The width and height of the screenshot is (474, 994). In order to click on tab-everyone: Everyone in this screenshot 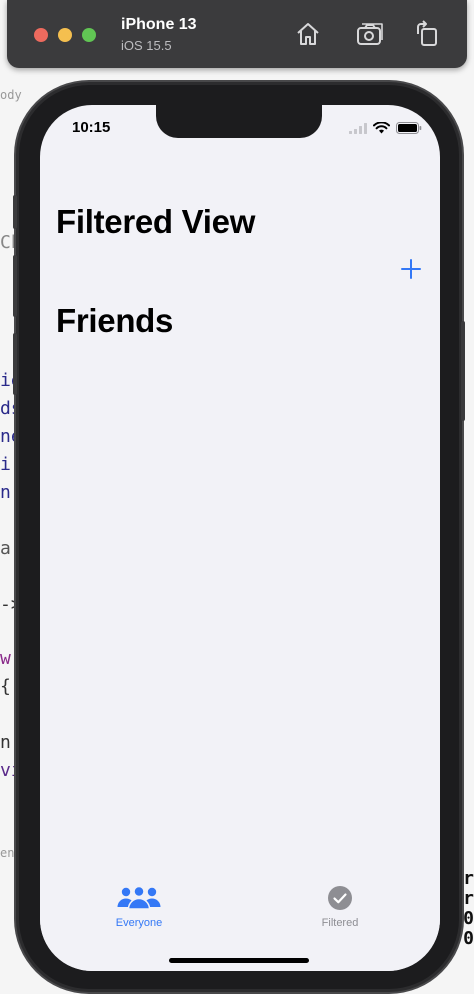, I will do `click(139, 906)`.